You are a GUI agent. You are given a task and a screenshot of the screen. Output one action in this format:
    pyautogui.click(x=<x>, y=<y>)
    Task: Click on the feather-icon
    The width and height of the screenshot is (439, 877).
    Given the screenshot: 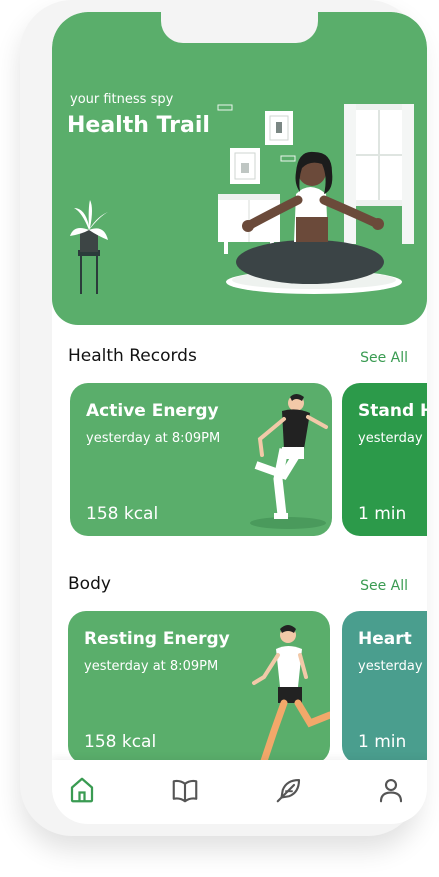 What is the action you would take?
    pyautogui.click(x=288, y=790)
    